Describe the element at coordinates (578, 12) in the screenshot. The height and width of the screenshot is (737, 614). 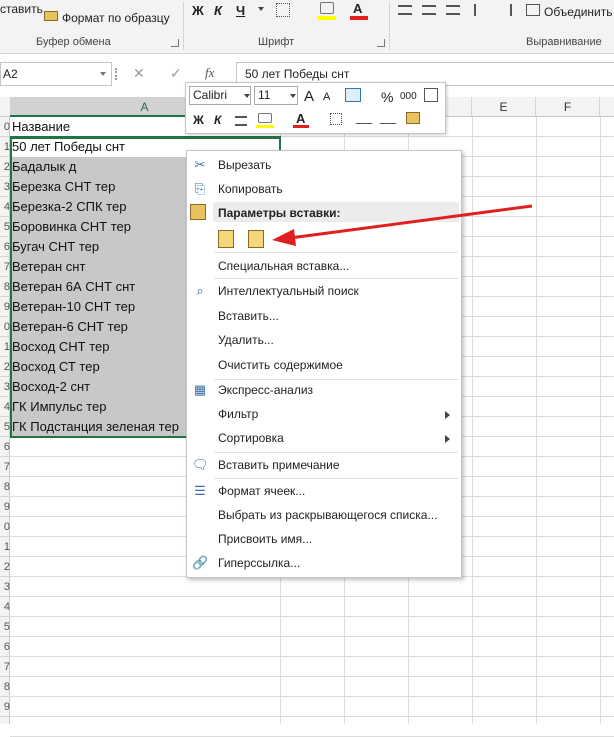
I see `merge-button: Объединить` at that location.